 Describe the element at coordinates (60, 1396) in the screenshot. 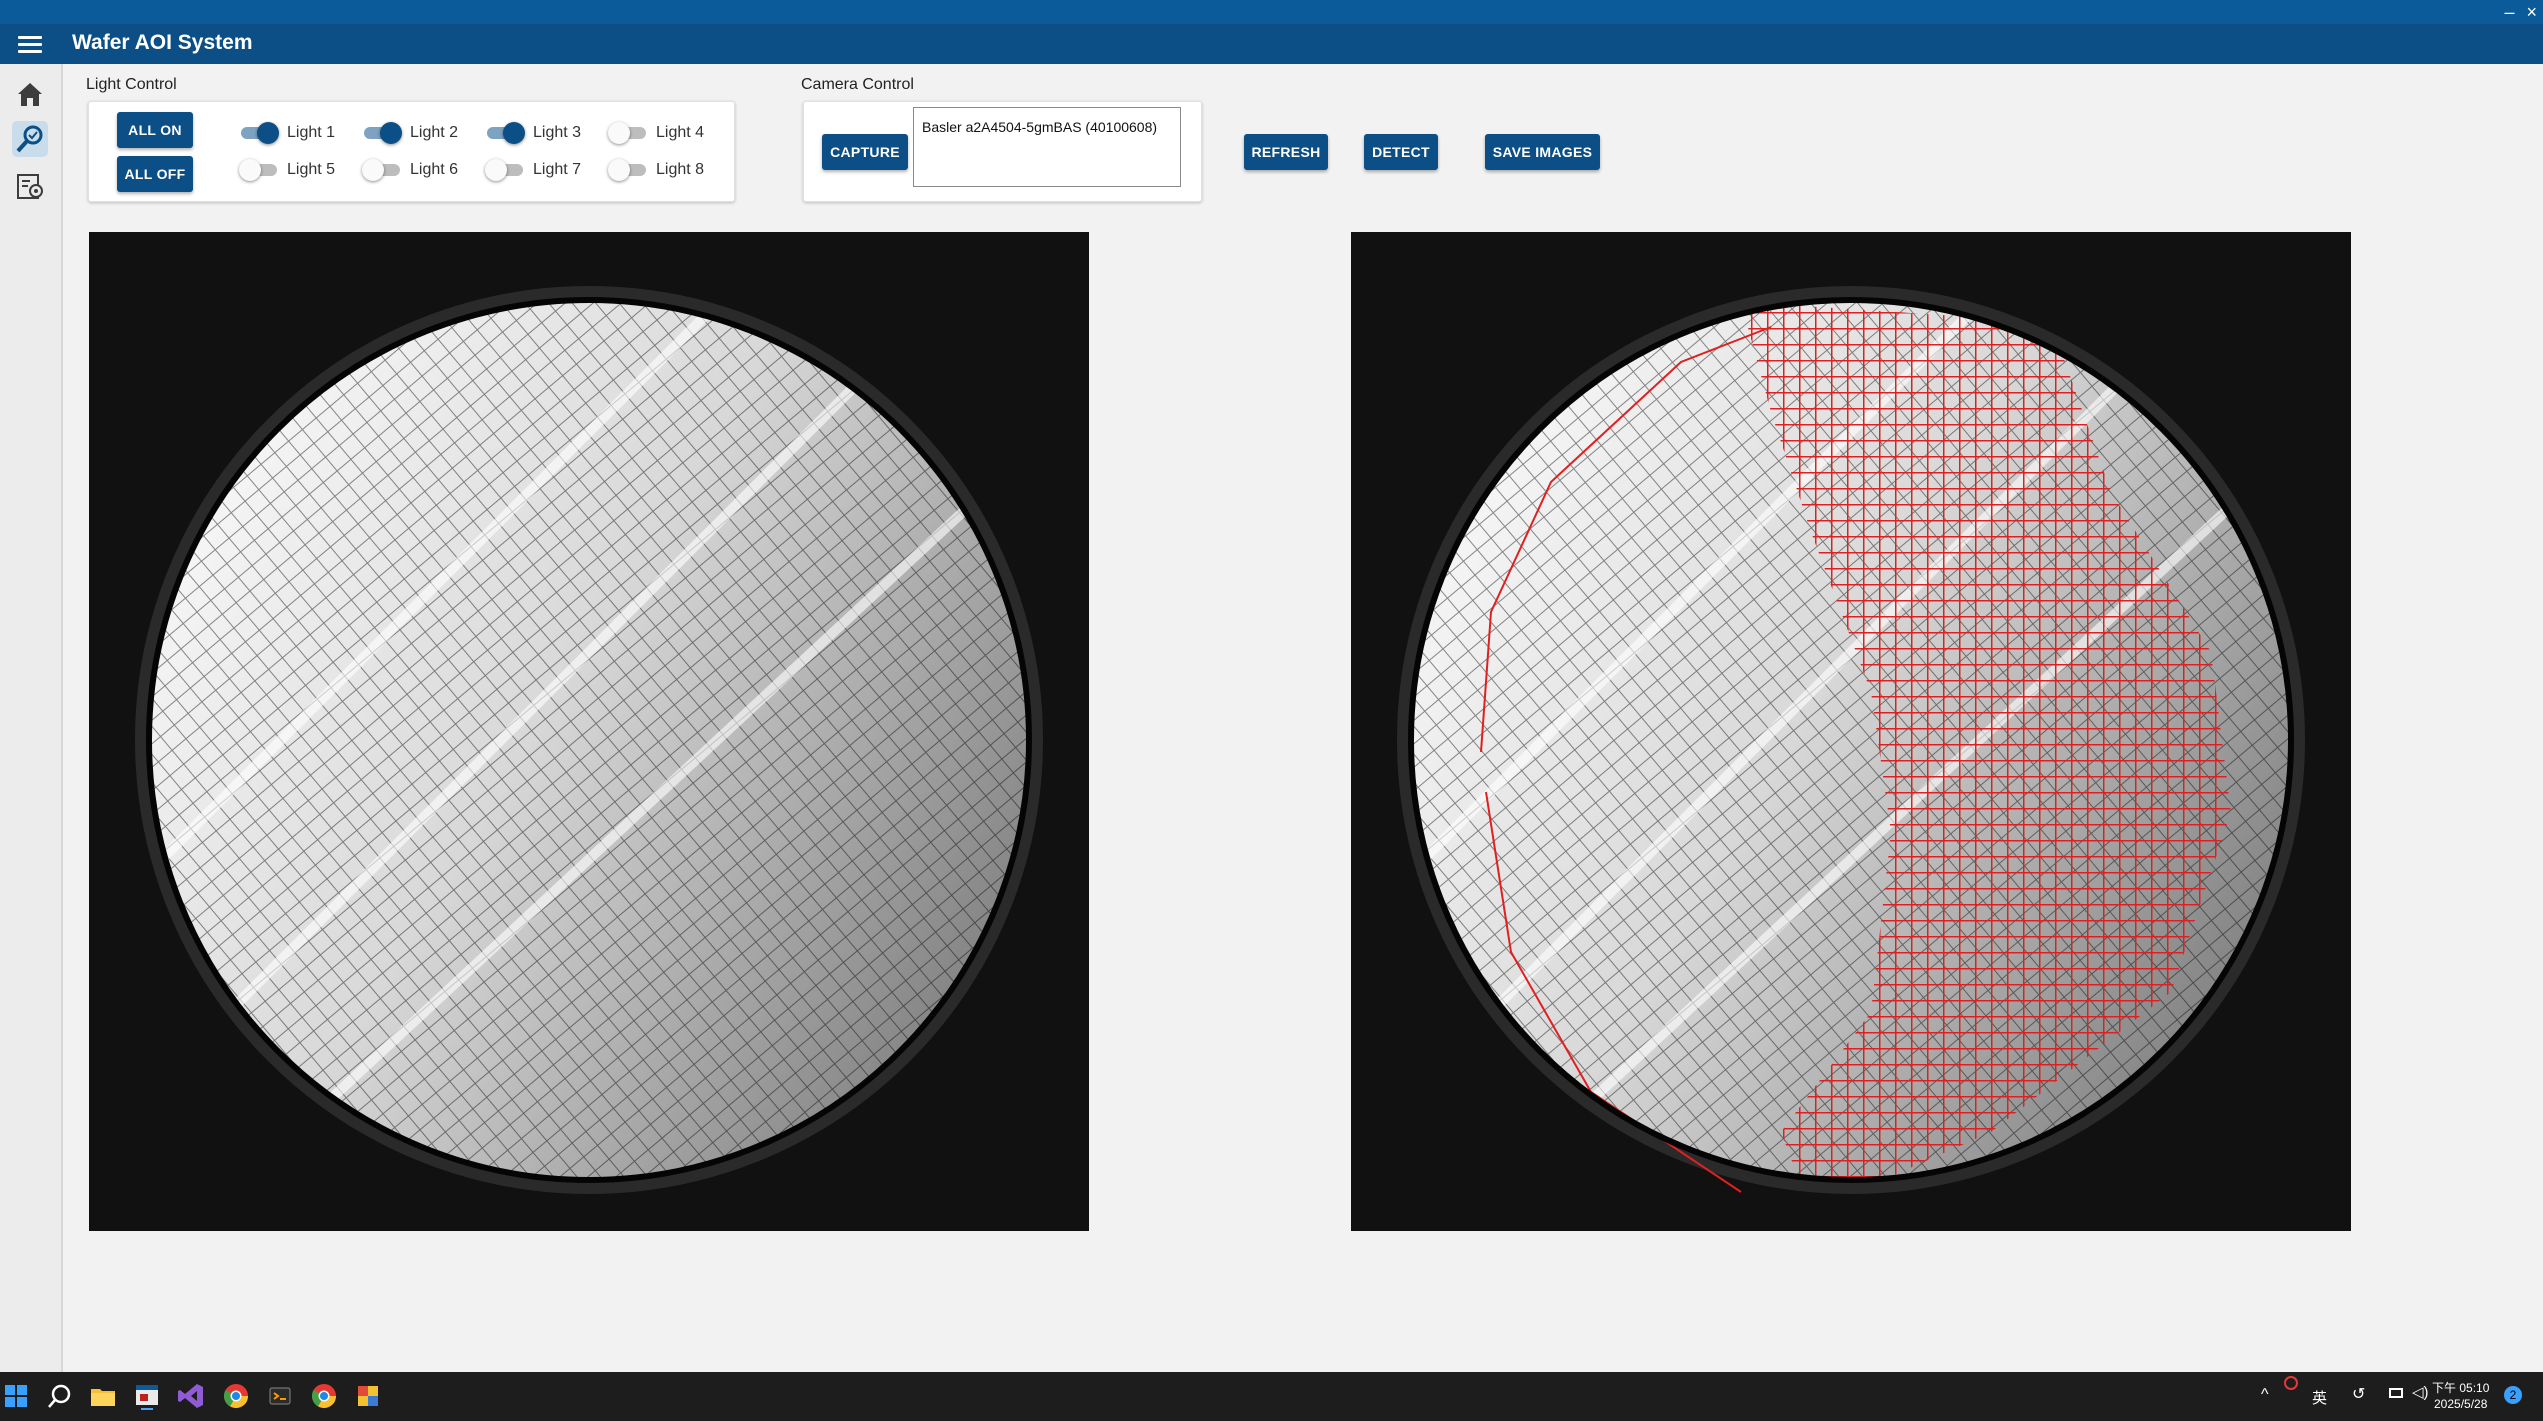

I see `search-icon` at that location.